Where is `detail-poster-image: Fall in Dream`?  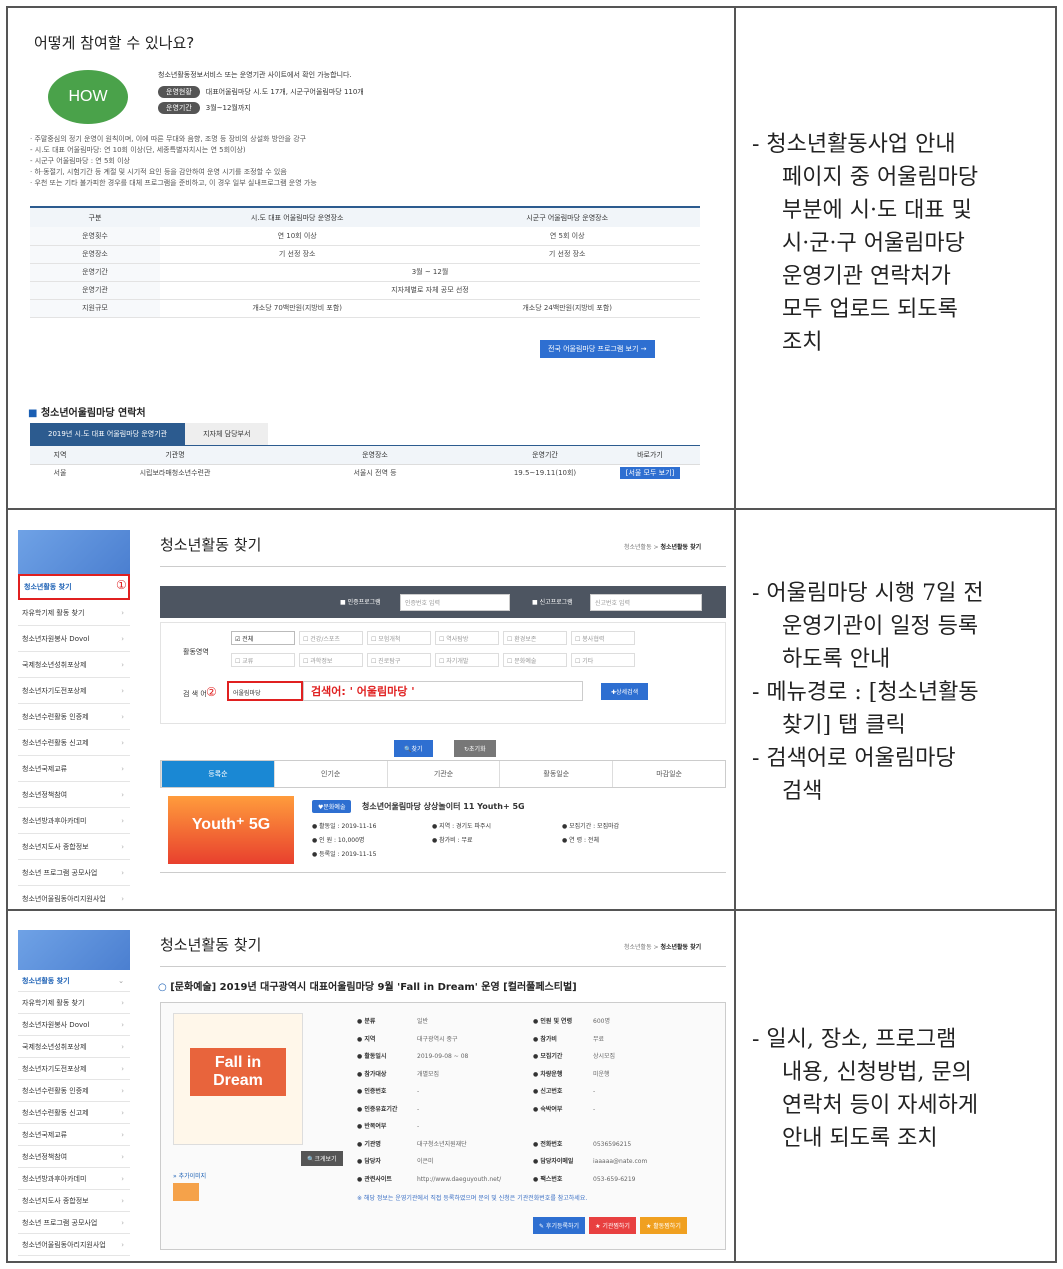 detail-poster-image: Fall in Dream is located at coordinates (238, 1079).